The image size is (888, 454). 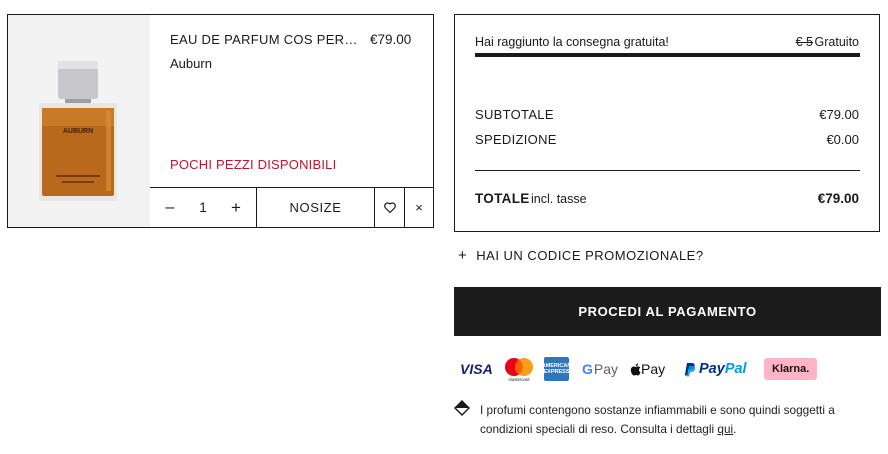 What do you see at coordinates (514, 114) in the screenshot?
I see `subtotal-label: SUBTOTALE` at bounding box center [514, 114].